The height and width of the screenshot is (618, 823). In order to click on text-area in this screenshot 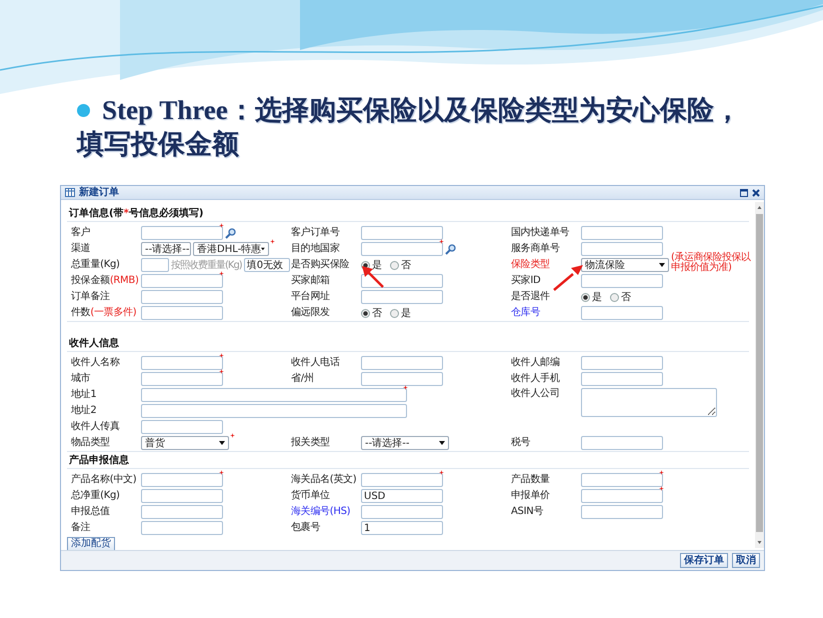, I will do `click(649, 402)`.